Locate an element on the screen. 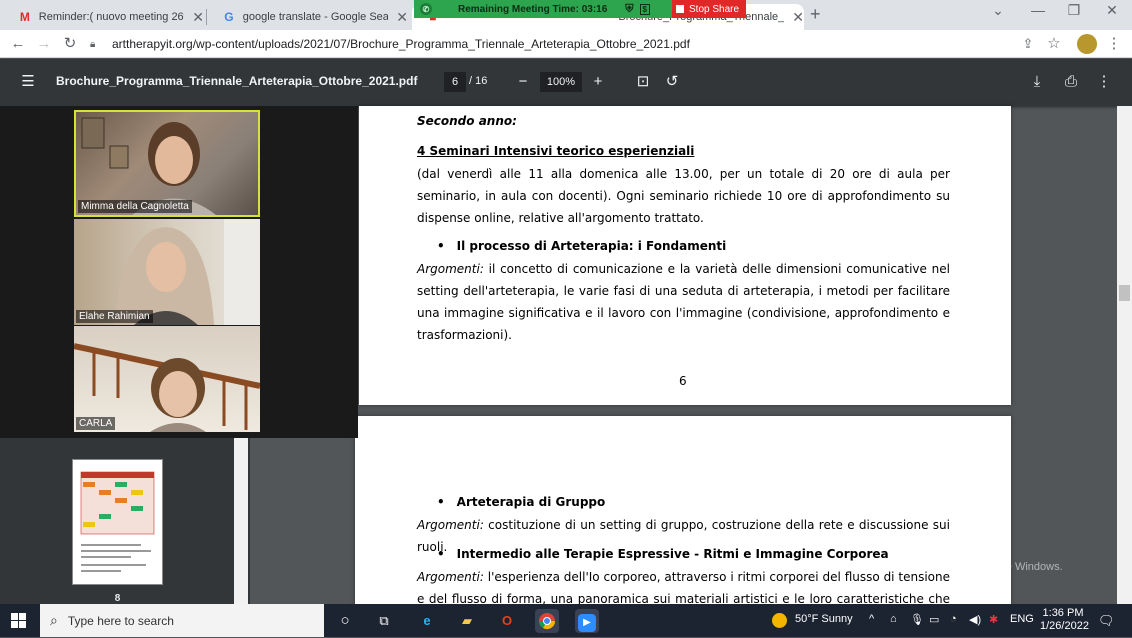 This screenshot has width=1132, height=638. tab-google-search: G google translate - Google Search ✕ is located at coordinates (308, 17).